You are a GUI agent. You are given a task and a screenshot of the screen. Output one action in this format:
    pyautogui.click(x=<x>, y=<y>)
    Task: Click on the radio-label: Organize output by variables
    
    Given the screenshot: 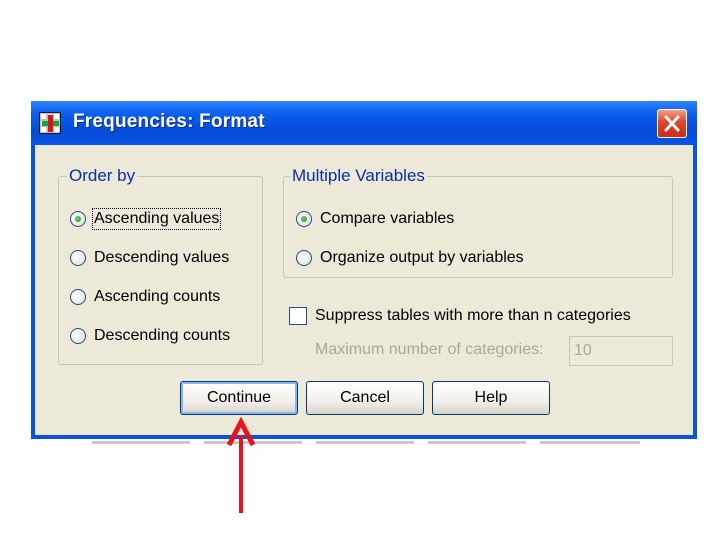 What is the action you would take?
    pyautogui.click(x=422, y=257)
    